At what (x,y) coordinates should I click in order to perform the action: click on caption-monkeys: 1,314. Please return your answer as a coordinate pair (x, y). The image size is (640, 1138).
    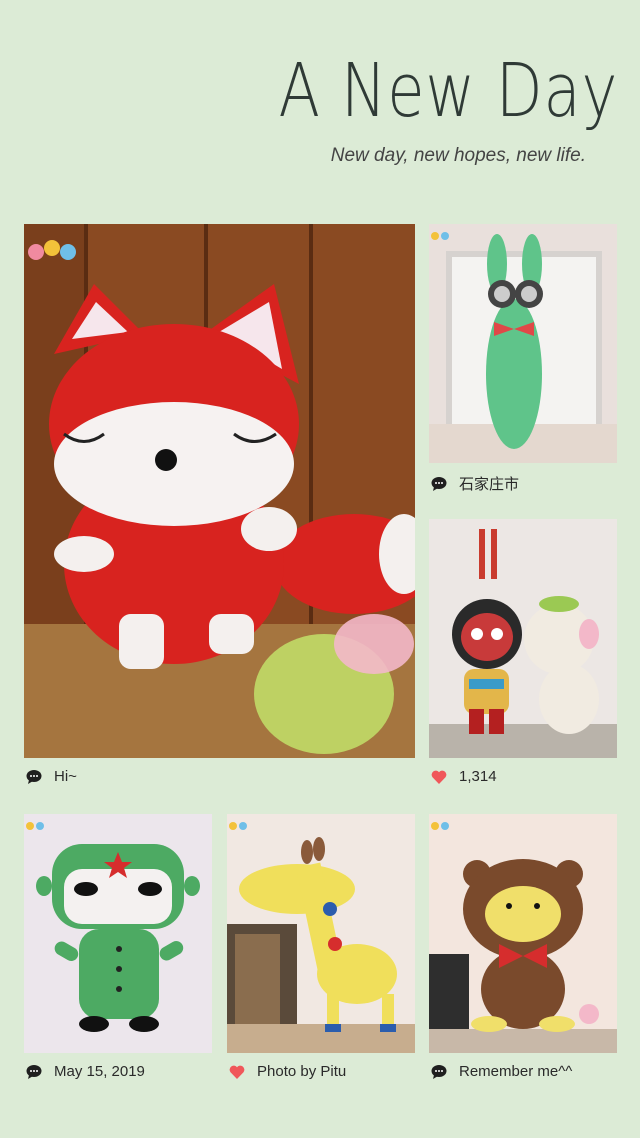
    Looking at the image, I should click on (464, 776).